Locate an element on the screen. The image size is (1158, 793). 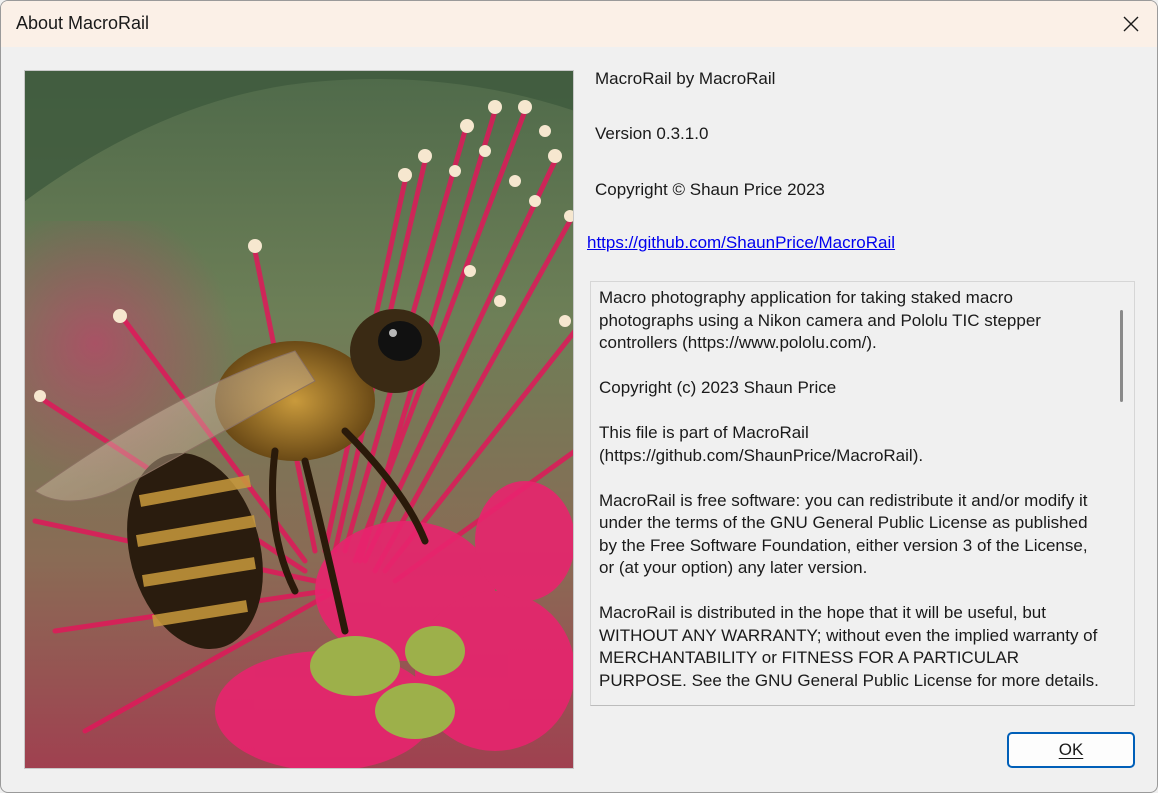
product-name: MacroRail by MacroRail is located at coordinates (685, 78).